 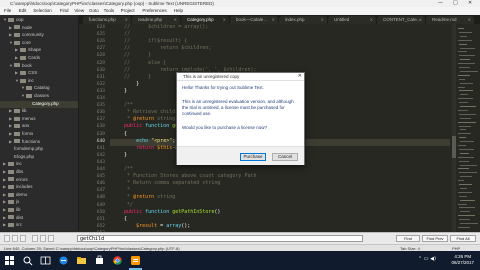 What do you see at coordinates (254, 20) in the screenshot?
I see `tab-book-catale-: book—Catale… ✕` at bounding box center [254, 20].